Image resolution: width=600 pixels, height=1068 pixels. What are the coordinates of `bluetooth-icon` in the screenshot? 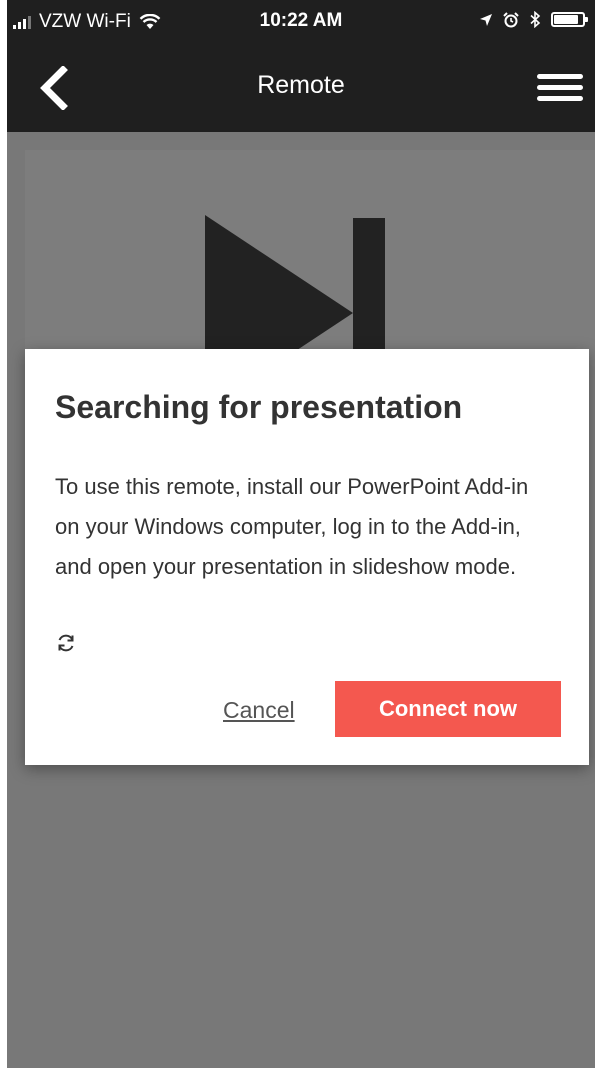 It's located at (535, 19).